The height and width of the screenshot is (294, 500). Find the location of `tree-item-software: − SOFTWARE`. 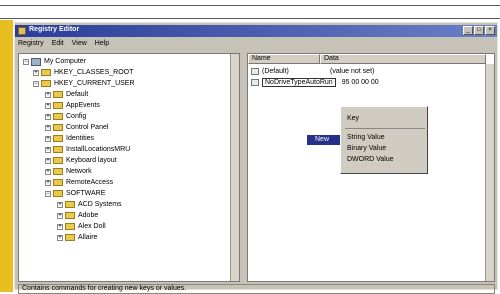

tree-item-software: − SOFTWARE is located at coordinates (75, 193).